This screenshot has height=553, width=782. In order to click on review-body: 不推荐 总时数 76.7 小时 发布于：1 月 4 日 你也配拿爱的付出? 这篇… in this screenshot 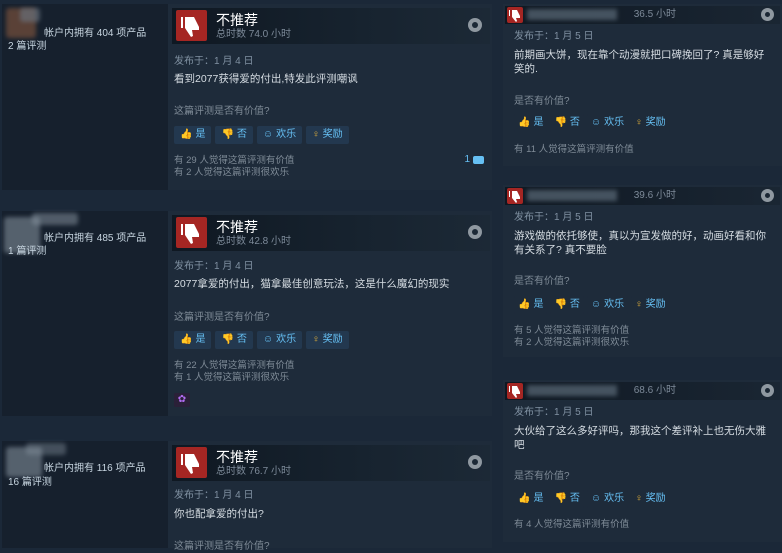, I will do `click(330, 496)`.